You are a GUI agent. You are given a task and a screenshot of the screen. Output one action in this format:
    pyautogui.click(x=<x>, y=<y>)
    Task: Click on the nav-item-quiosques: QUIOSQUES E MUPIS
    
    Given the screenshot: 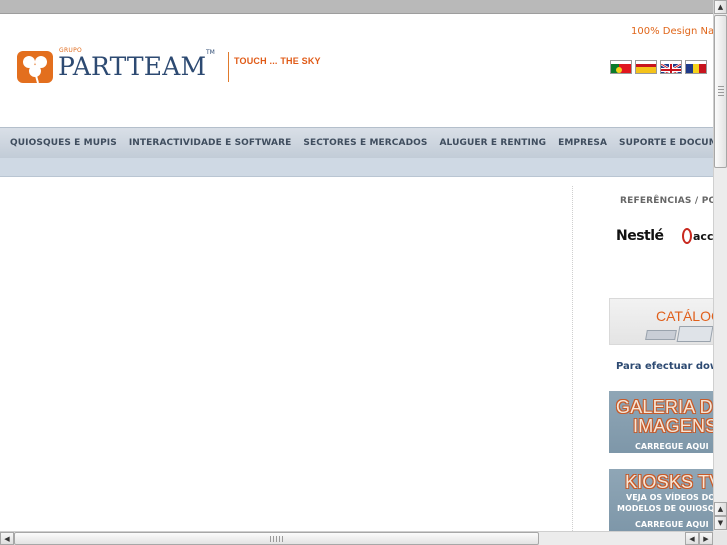 What is the action you would take?
    pyautogui.click(x=61, y=143)
    